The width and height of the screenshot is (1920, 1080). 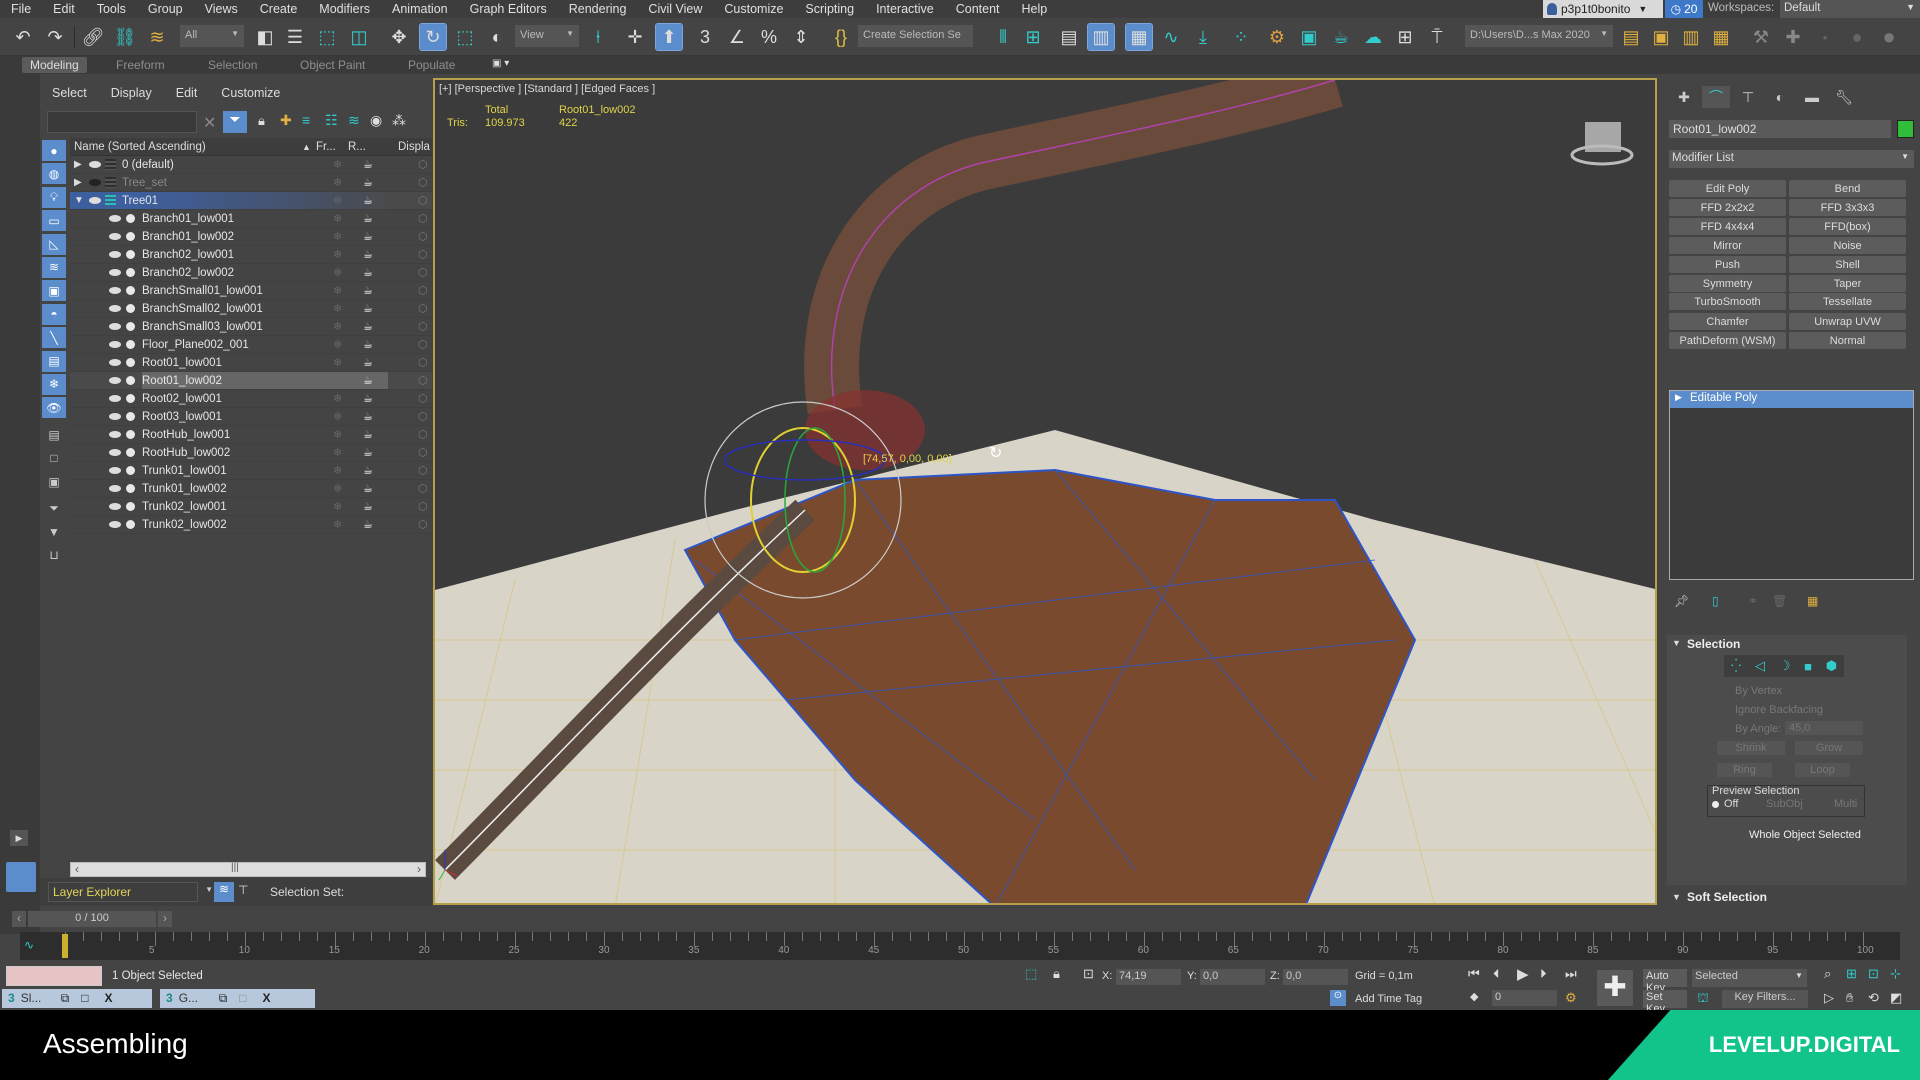 I want to click on layer-row: ▼ Tree01 ❄ ☕︎ ⬡, so click(x=251, y=201).